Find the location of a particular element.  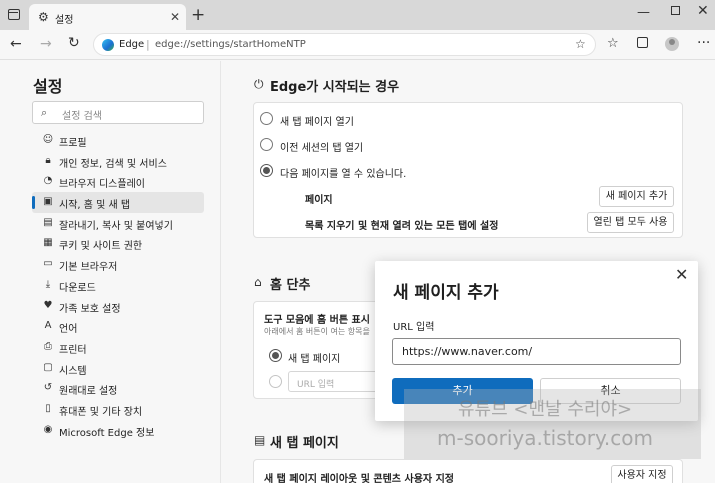

lock-icon: 🔒︎ is located at coordinates (48, 160).